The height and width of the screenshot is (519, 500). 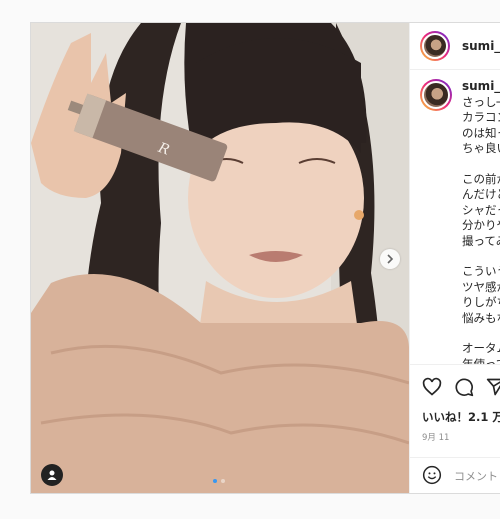 I want to click on caption-username: sumi__m, so click(x=481, y=87).